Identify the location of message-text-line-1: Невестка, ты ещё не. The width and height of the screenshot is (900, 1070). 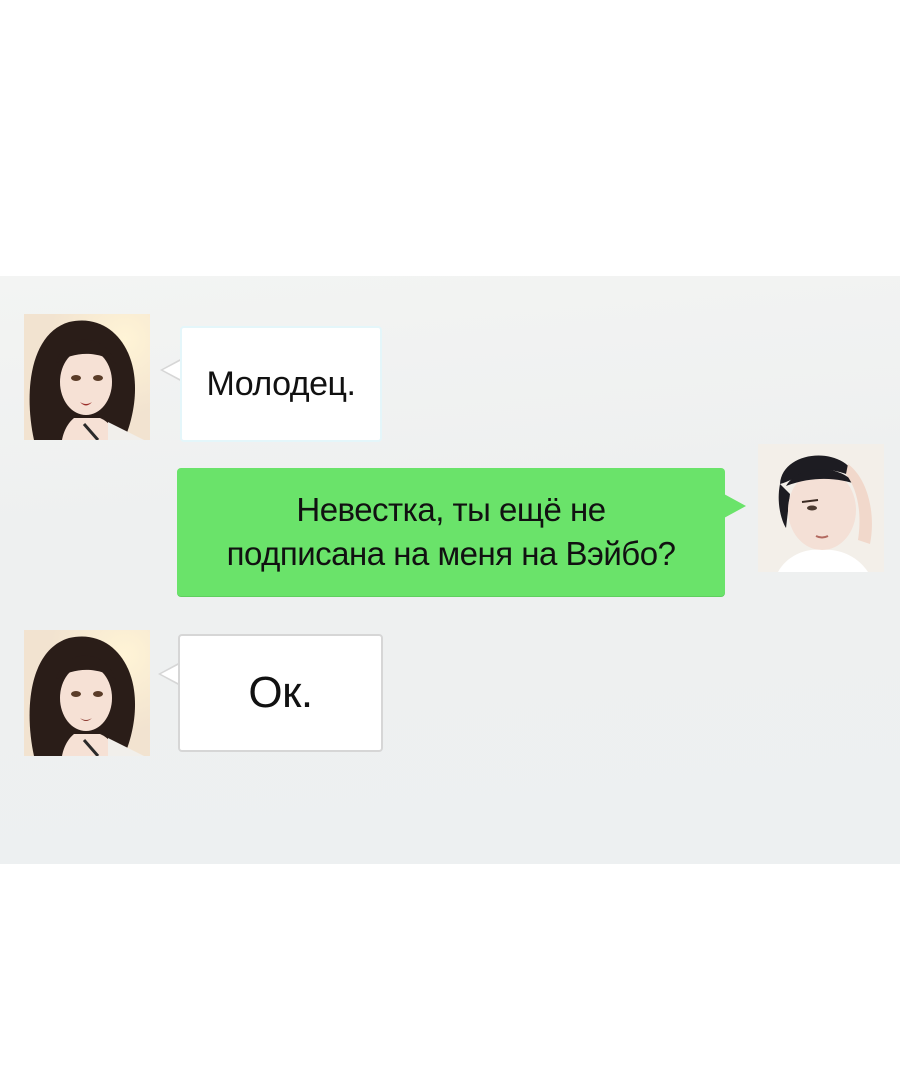
(451, 509).